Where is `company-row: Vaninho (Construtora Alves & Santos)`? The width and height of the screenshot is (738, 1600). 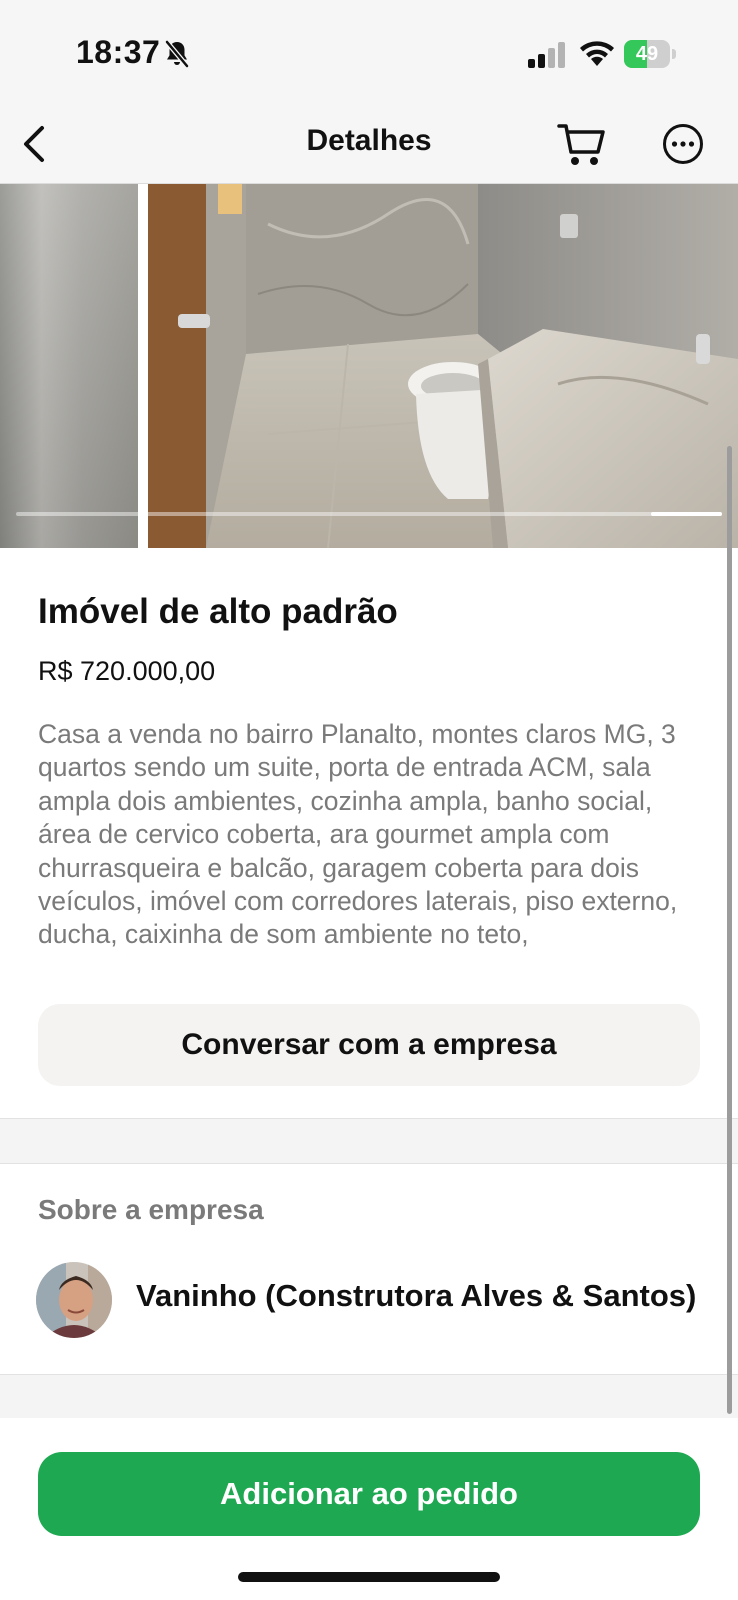
company-row: Vaninho (Construtora Alves & Santos) is located at coordinates (369, 1299).